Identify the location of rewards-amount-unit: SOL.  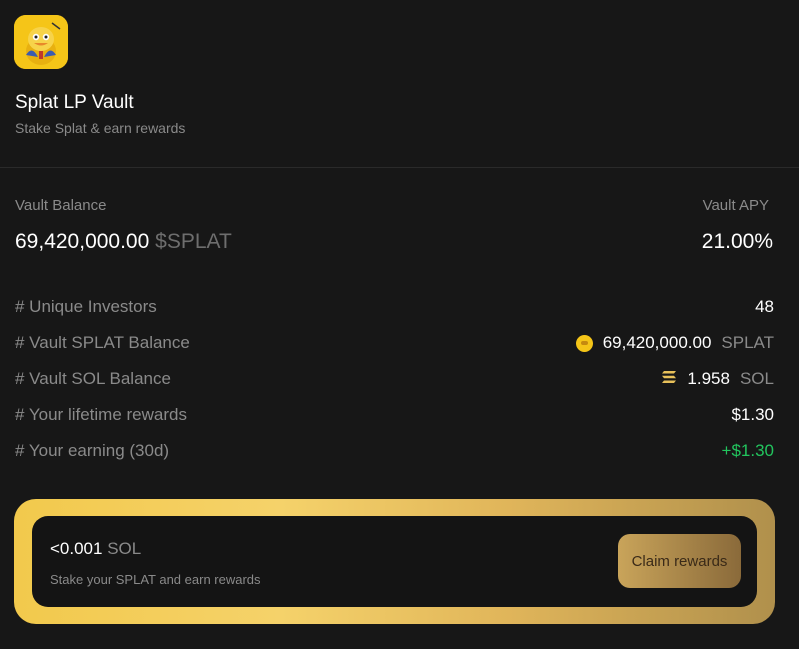
(124, 548).